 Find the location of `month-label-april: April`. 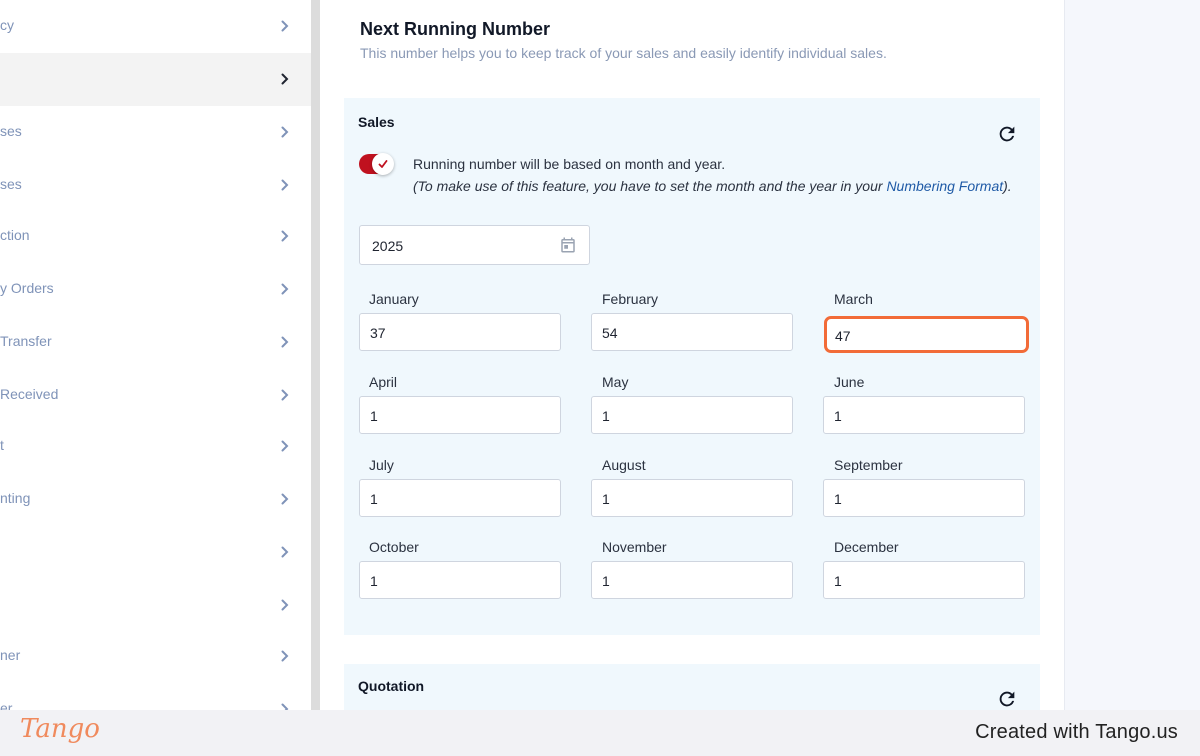

month-label-april: April is located at coordinates (383, 382).